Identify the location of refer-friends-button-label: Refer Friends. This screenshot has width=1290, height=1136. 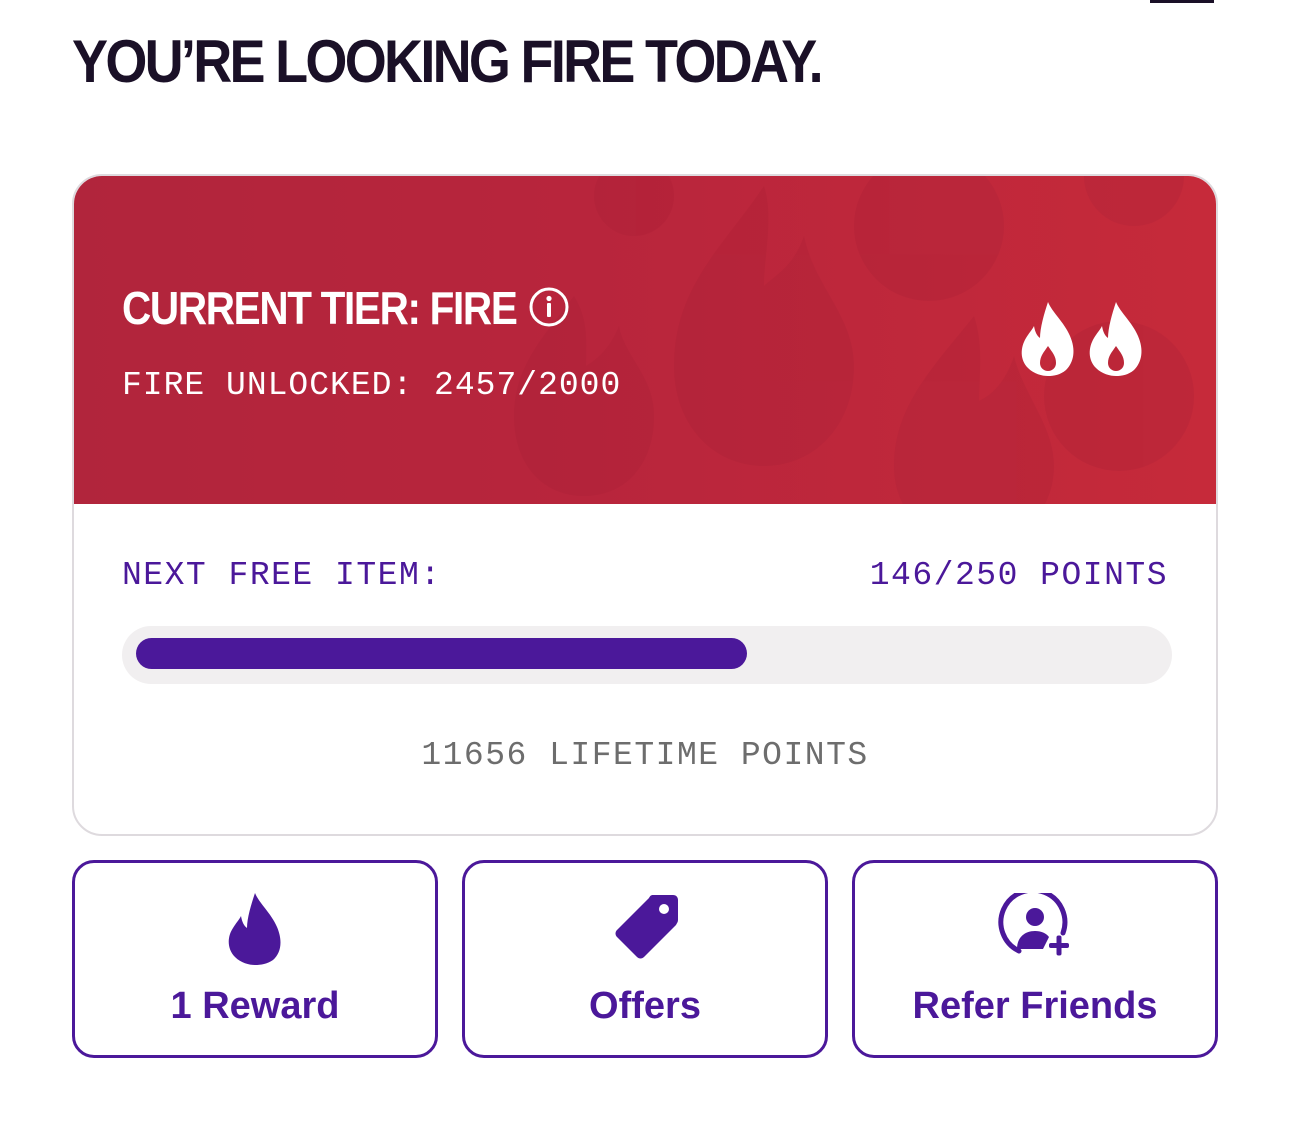
(1035, 1006).